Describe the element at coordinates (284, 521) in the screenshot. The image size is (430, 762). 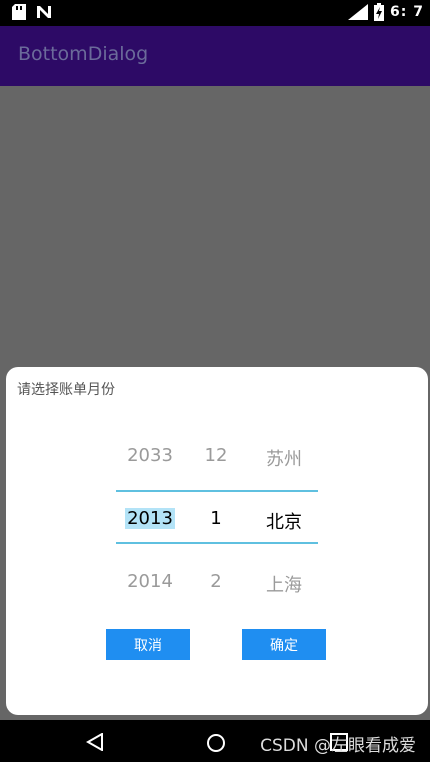
I see `city-option-selected: 北京` at that location.